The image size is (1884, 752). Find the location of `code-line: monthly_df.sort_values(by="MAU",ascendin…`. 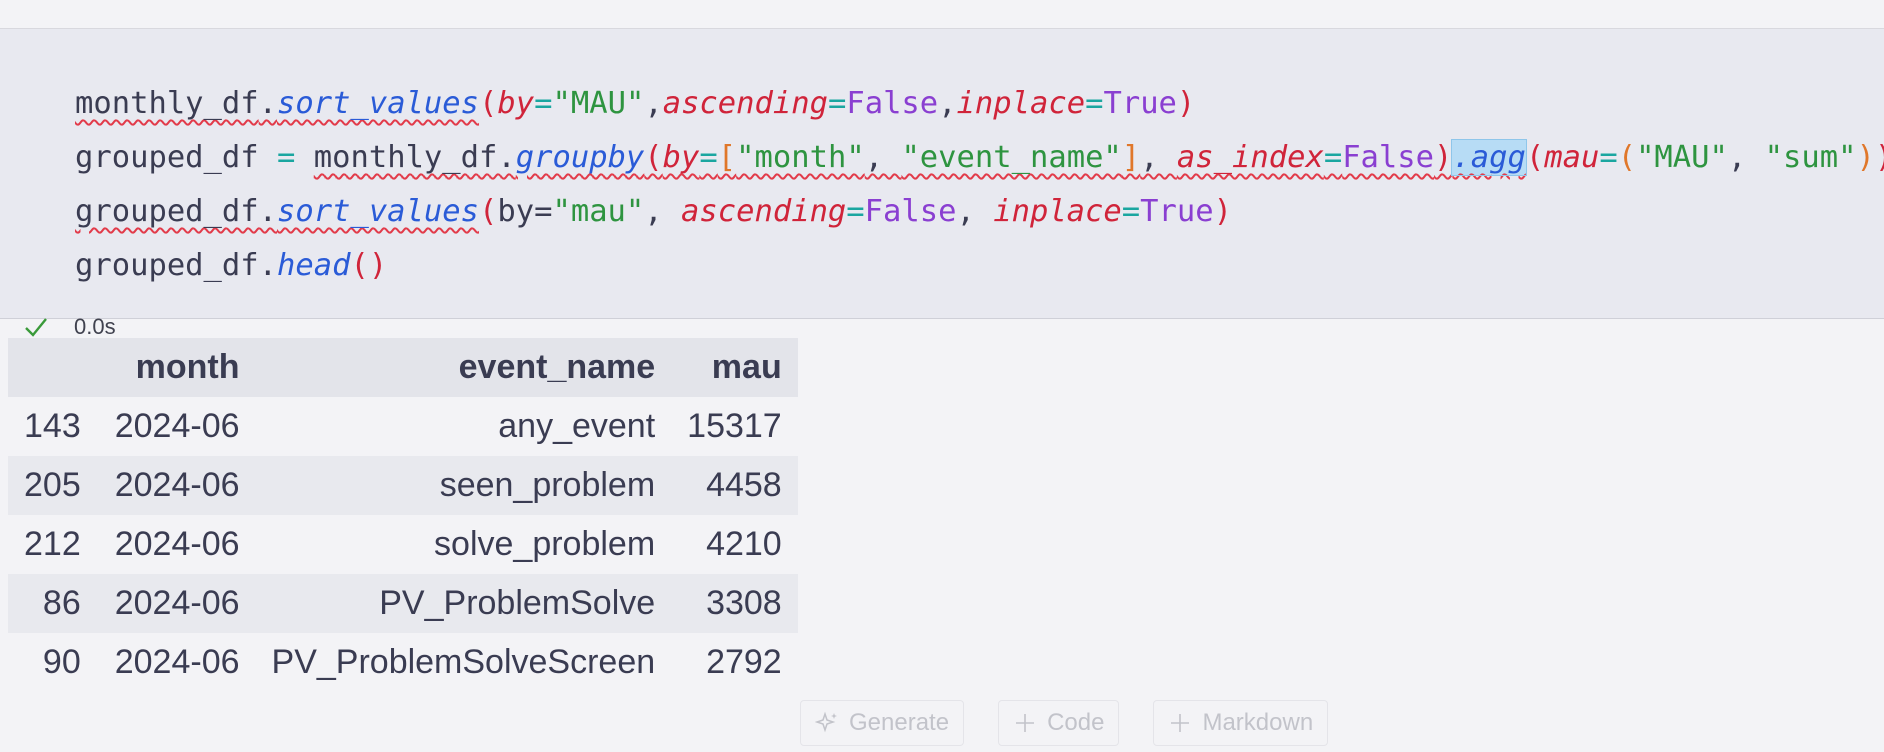

code-line: monthly_df.sort_values(by="MAU",ascendin… is located at coordinates (979, 104).